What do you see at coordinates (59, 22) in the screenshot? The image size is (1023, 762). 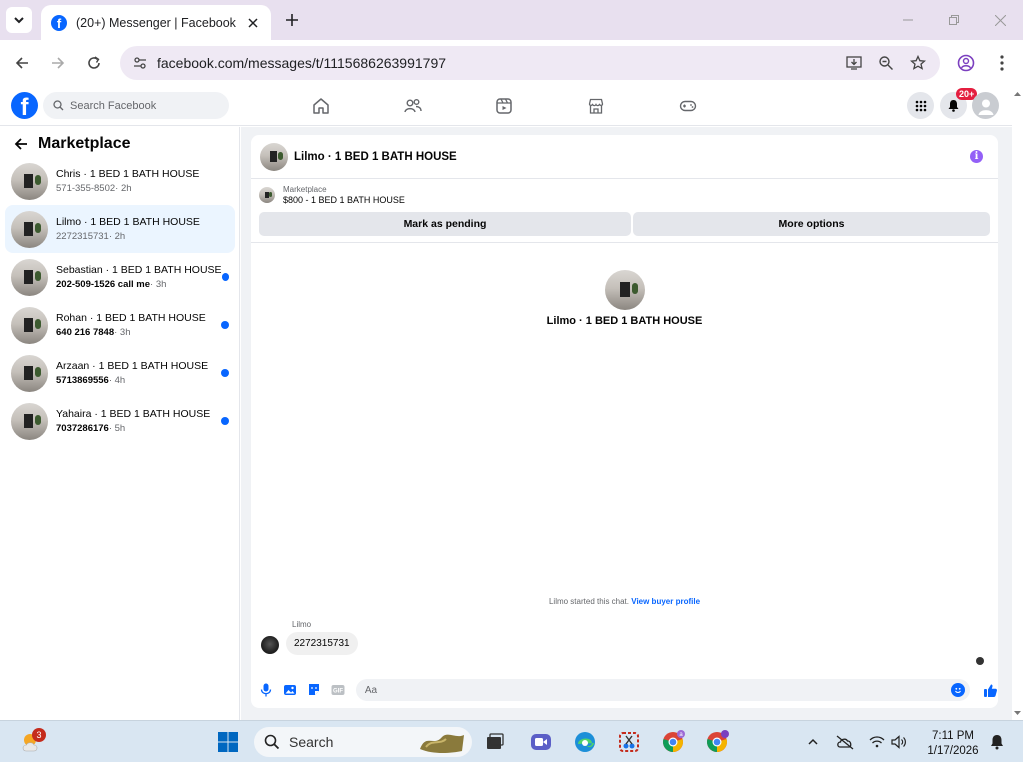 I see `facebook-favicon-icon: f` at bounding box center [59, 22].